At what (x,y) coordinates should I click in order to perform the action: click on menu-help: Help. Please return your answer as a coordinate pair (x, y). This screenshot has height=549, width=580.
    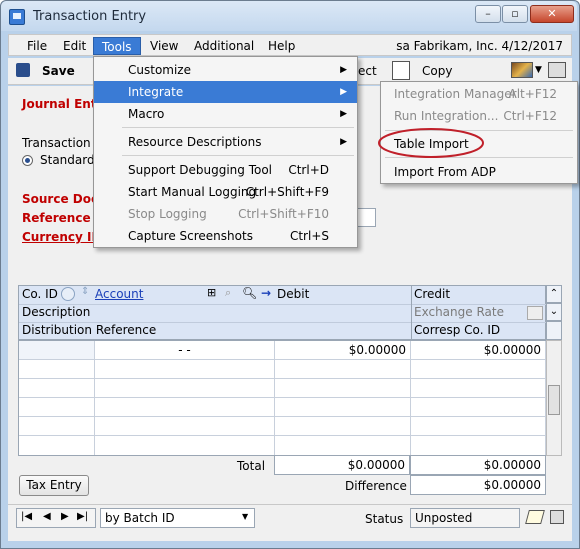
    Looking at the image, I should click on (281, 46).